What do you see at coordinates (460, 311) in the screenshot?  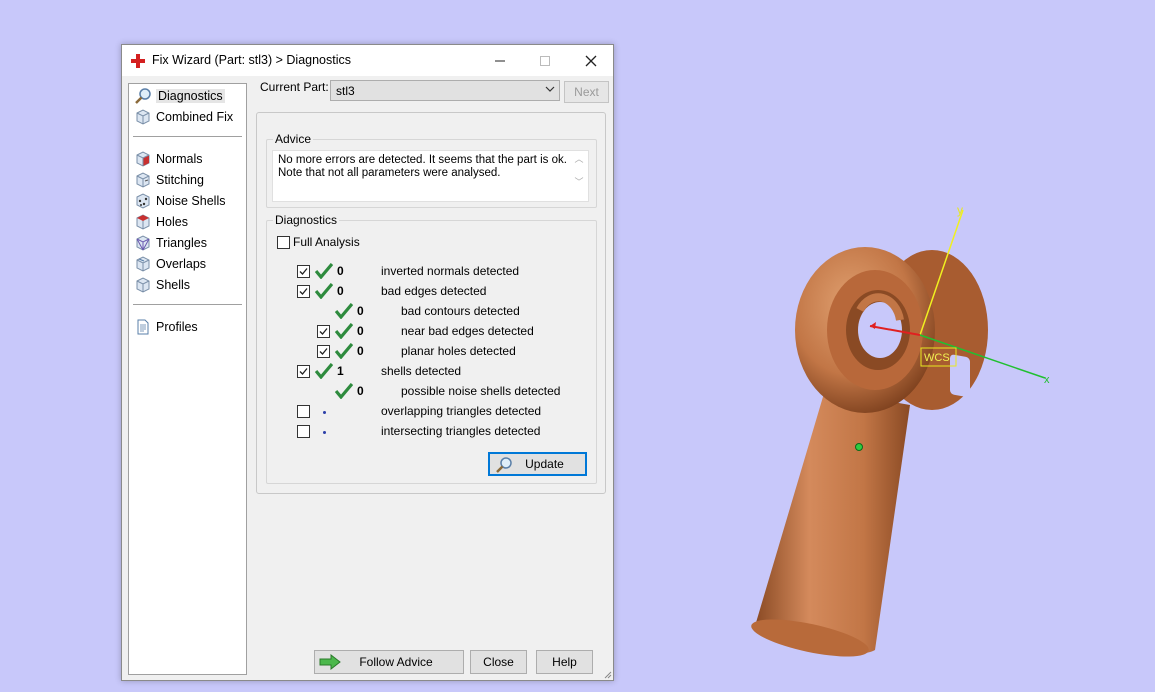 I see `bad-contours-label: bad contours detected` at bounding box center [460, 311].